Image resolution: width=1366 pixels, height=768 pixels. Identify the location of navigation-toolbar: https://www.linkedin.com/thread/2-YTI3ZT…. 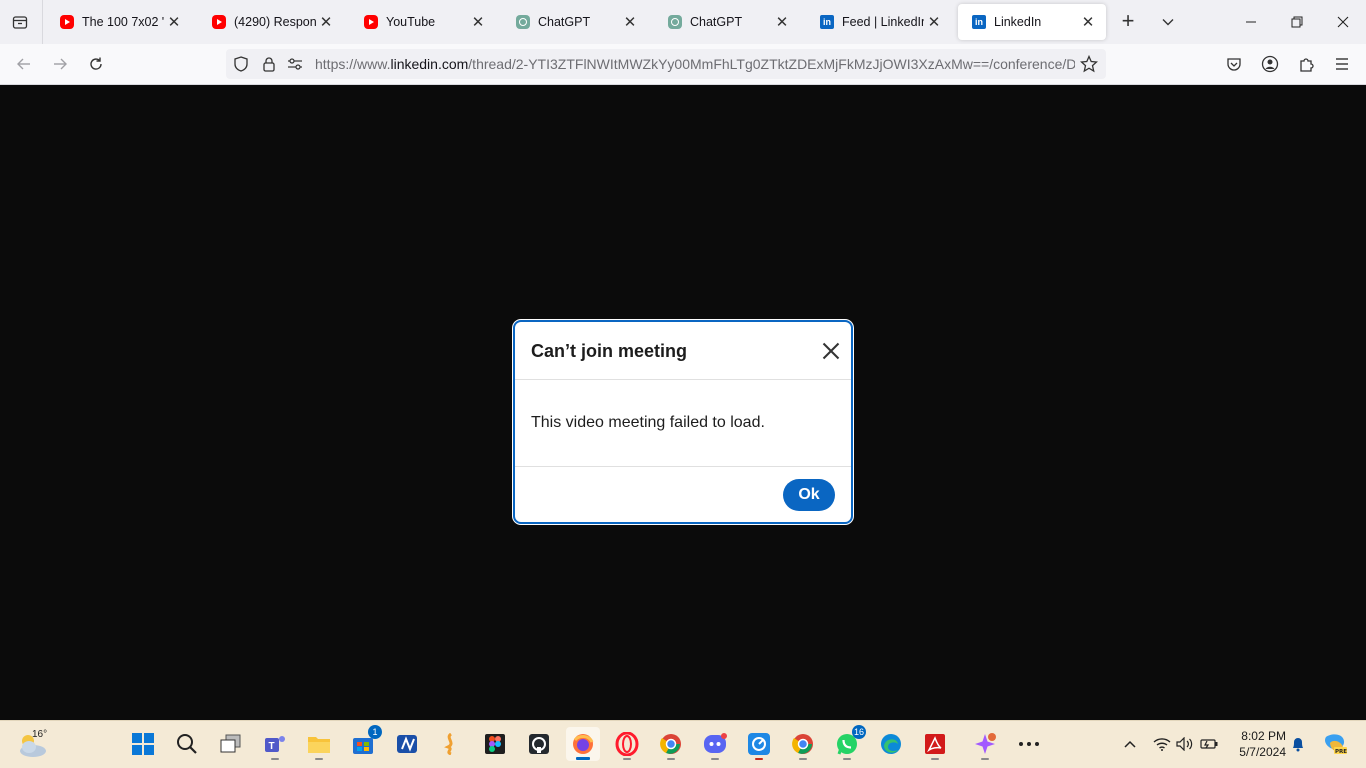
(683, 64).